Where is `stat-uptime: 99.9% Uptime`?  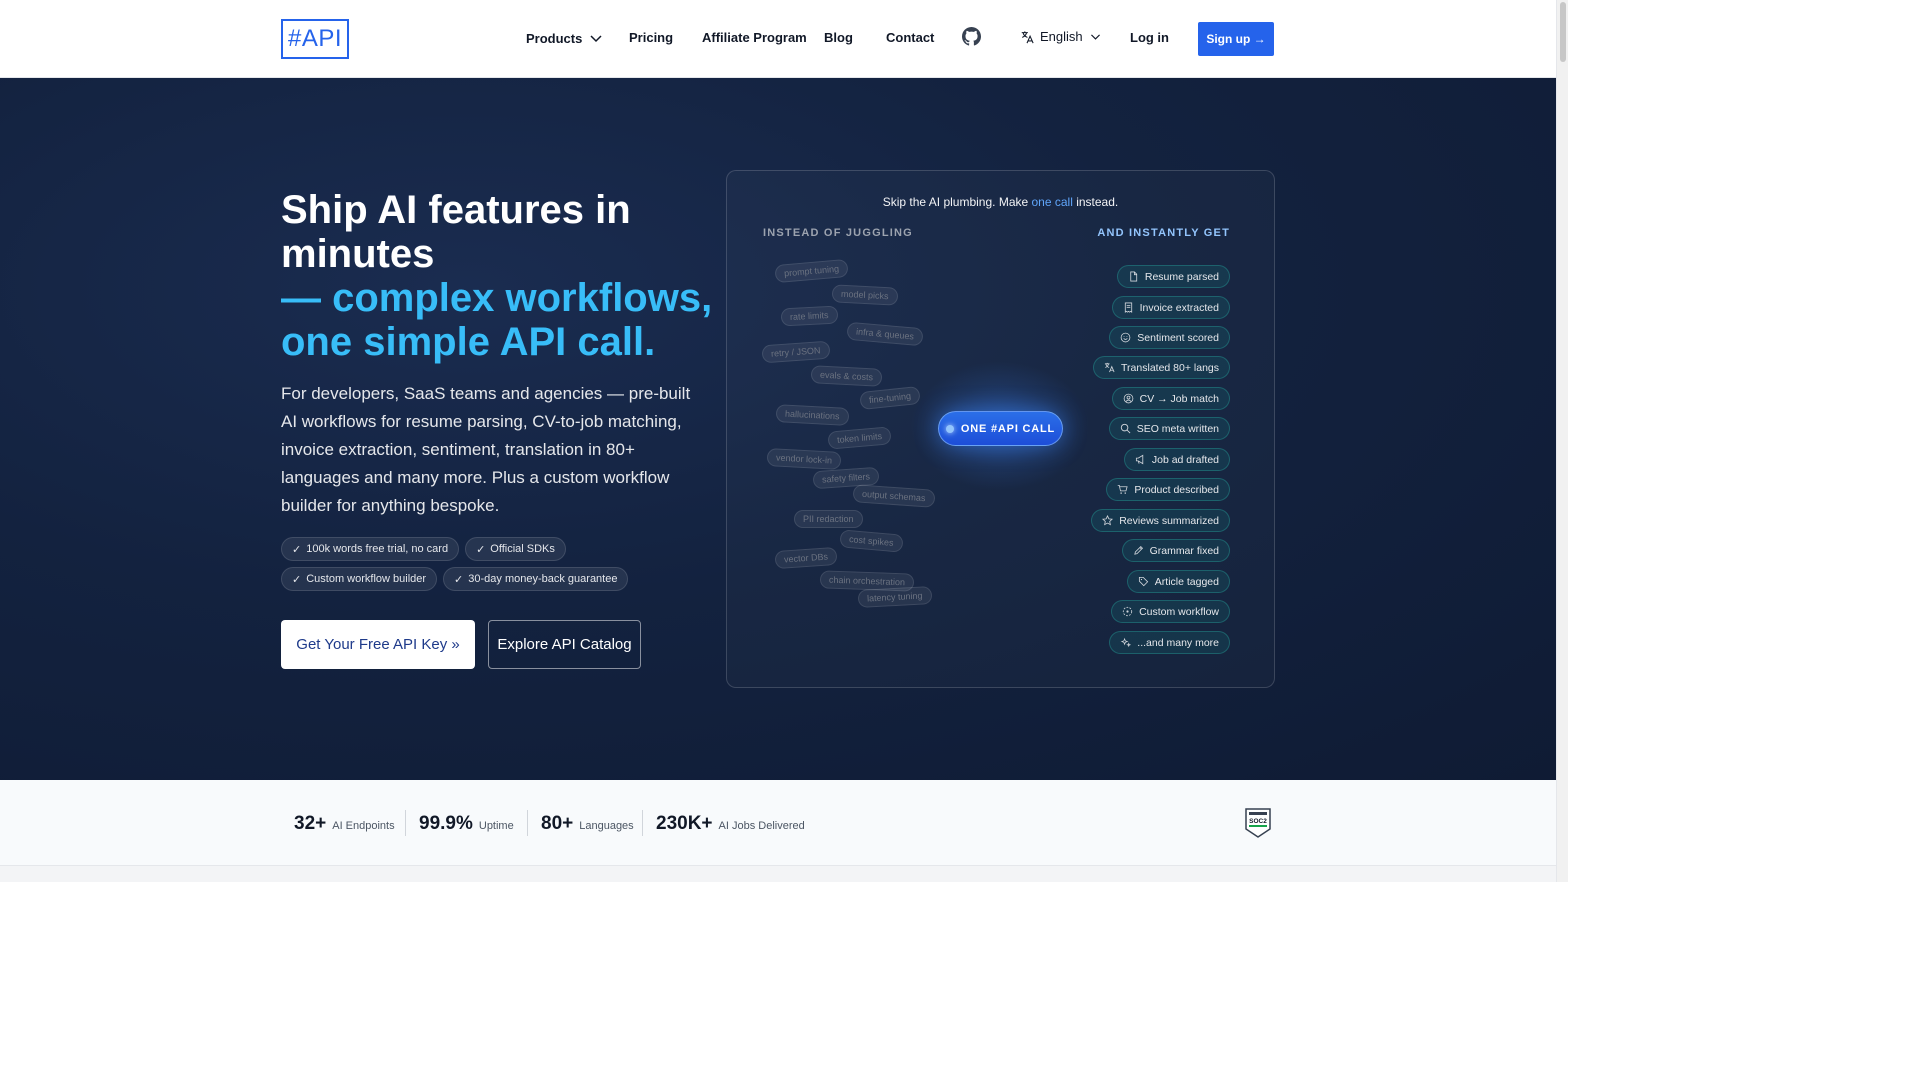
stat-uptime: 99.9% Uptime is located at coordinates (466, 824).